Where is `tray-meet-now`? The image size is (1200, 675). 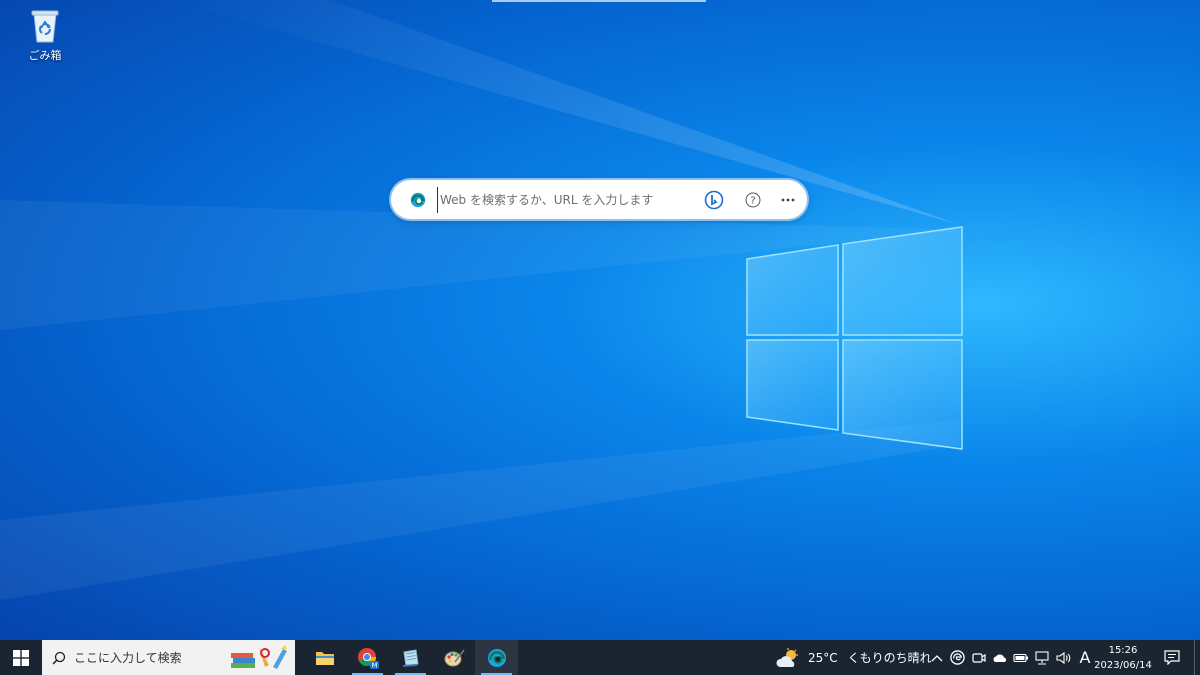
tray-meet-now is located at coordinates (978, 657).